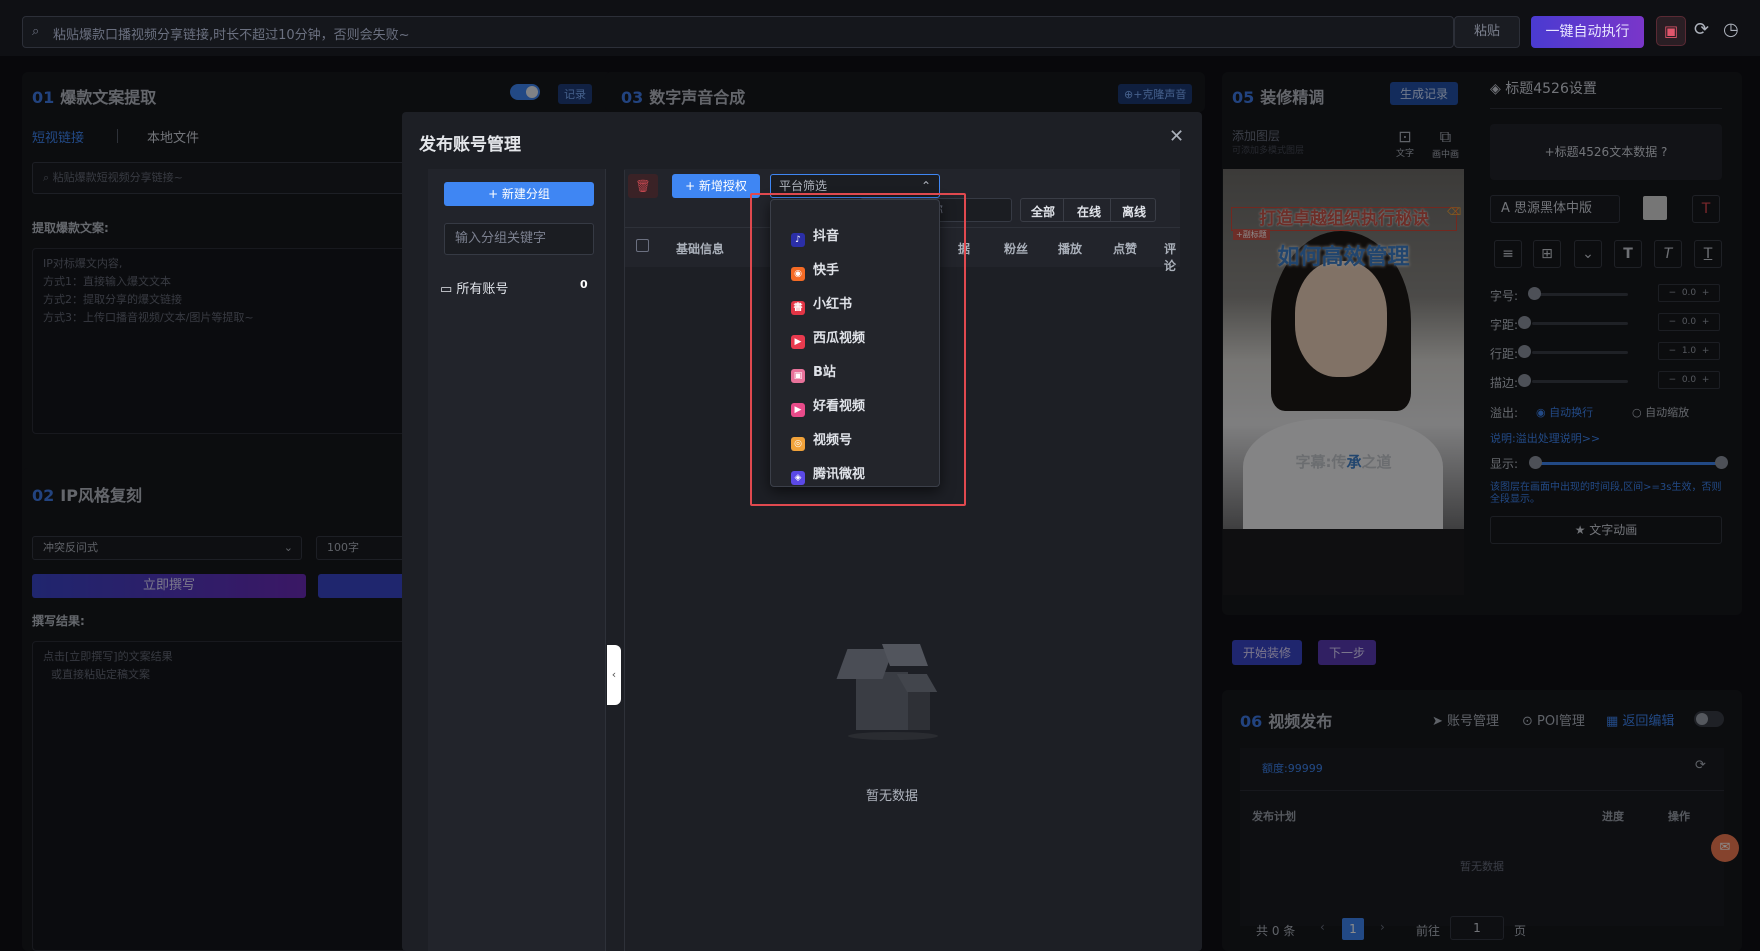  What do you see at coordinates (614, 675) in the screenshot?
I see `collapse-handle: ‹` at bounding box center [614, 675].